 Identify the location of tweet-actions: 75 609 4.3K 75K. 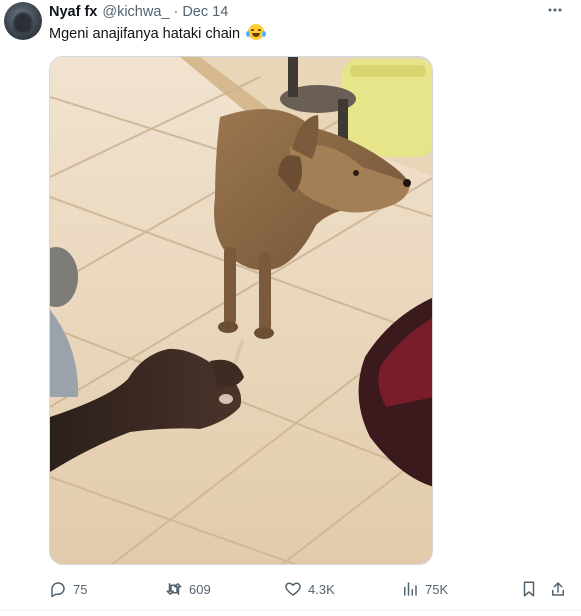
(309, 589).